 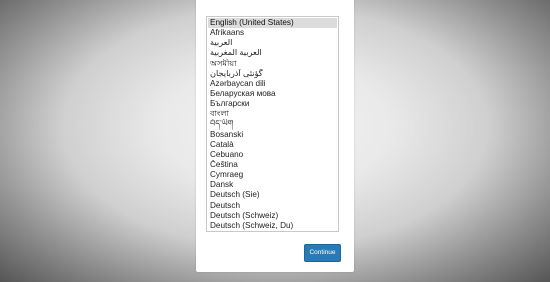 What do you see at coordinates (272, 84) in the screenshot?
I see `language-option: Azərbaycan dili` at bounding box center [272, 84].